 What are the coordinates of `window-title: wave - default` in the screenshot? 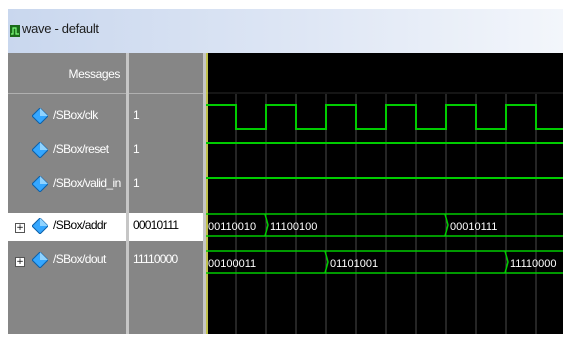 It's located at (60, 28).